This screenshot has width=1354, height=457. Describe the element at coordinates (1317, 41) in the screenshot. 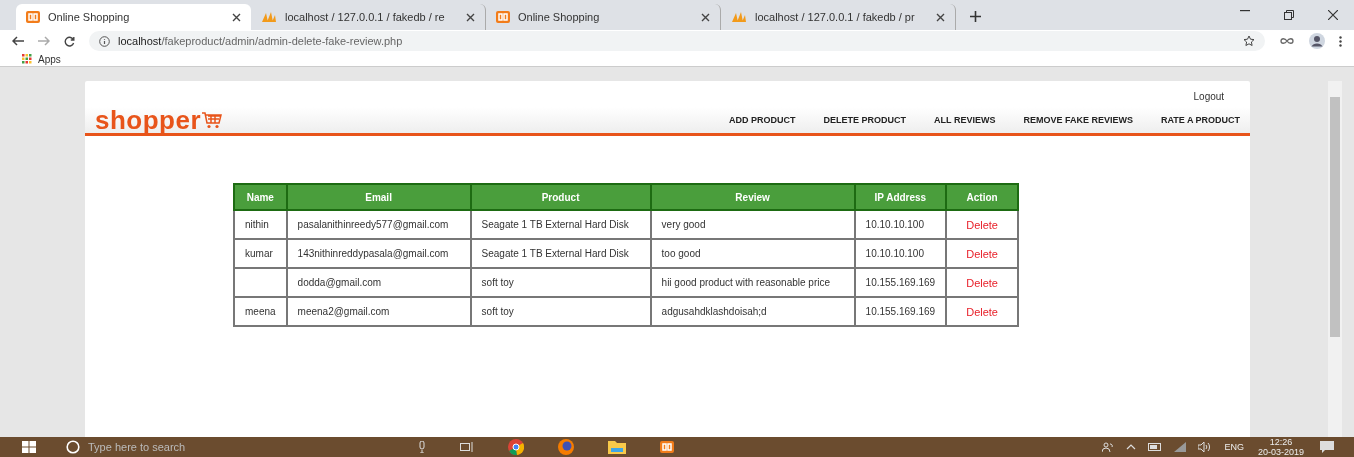

I see `avatar-icon` at that location.